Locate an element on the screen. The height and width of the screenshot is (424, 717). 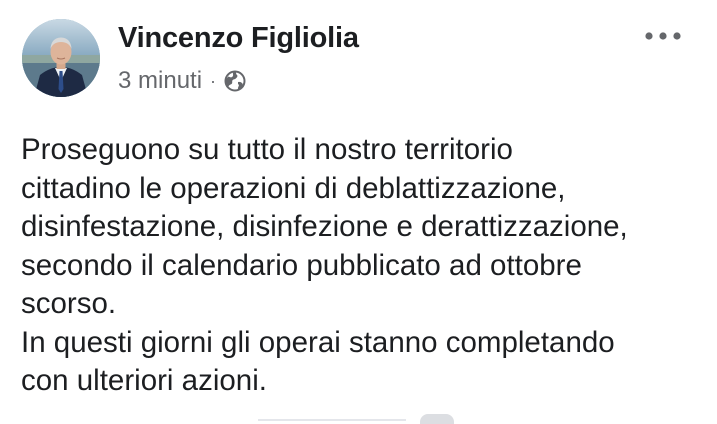
avatar is located at coordinates (61, 58).